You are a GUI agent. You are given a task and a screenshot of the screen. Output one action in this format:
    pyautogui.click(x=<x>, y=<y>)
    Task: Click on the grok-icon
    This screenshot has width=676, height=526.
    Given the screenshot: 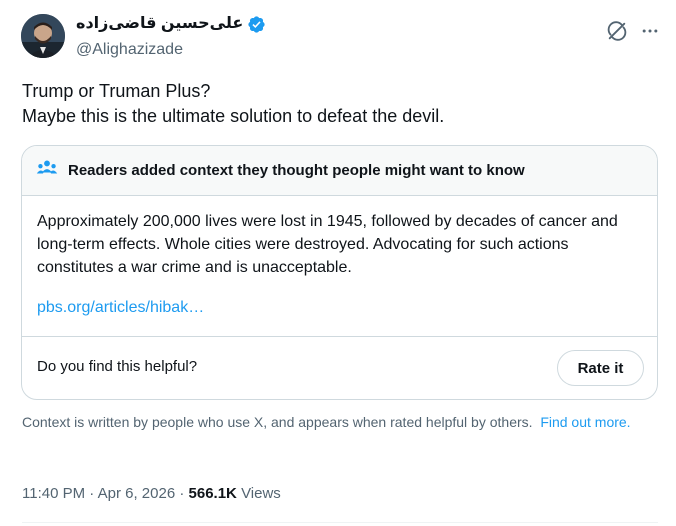 What is the action you would take?
    pyautogui.click(x=617, y=31)
    